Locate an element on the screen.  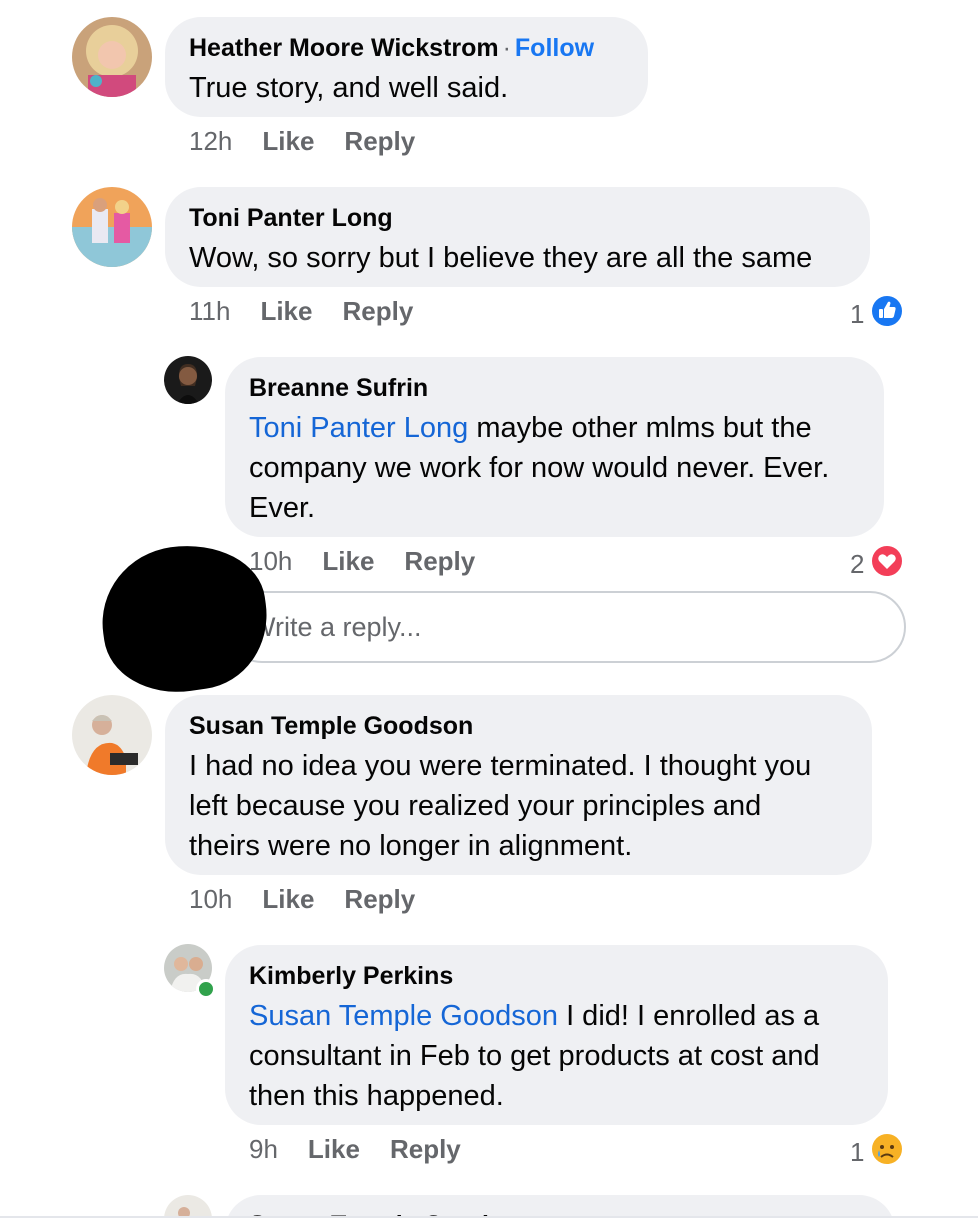
like-icon is located at coordinates (887, 314).